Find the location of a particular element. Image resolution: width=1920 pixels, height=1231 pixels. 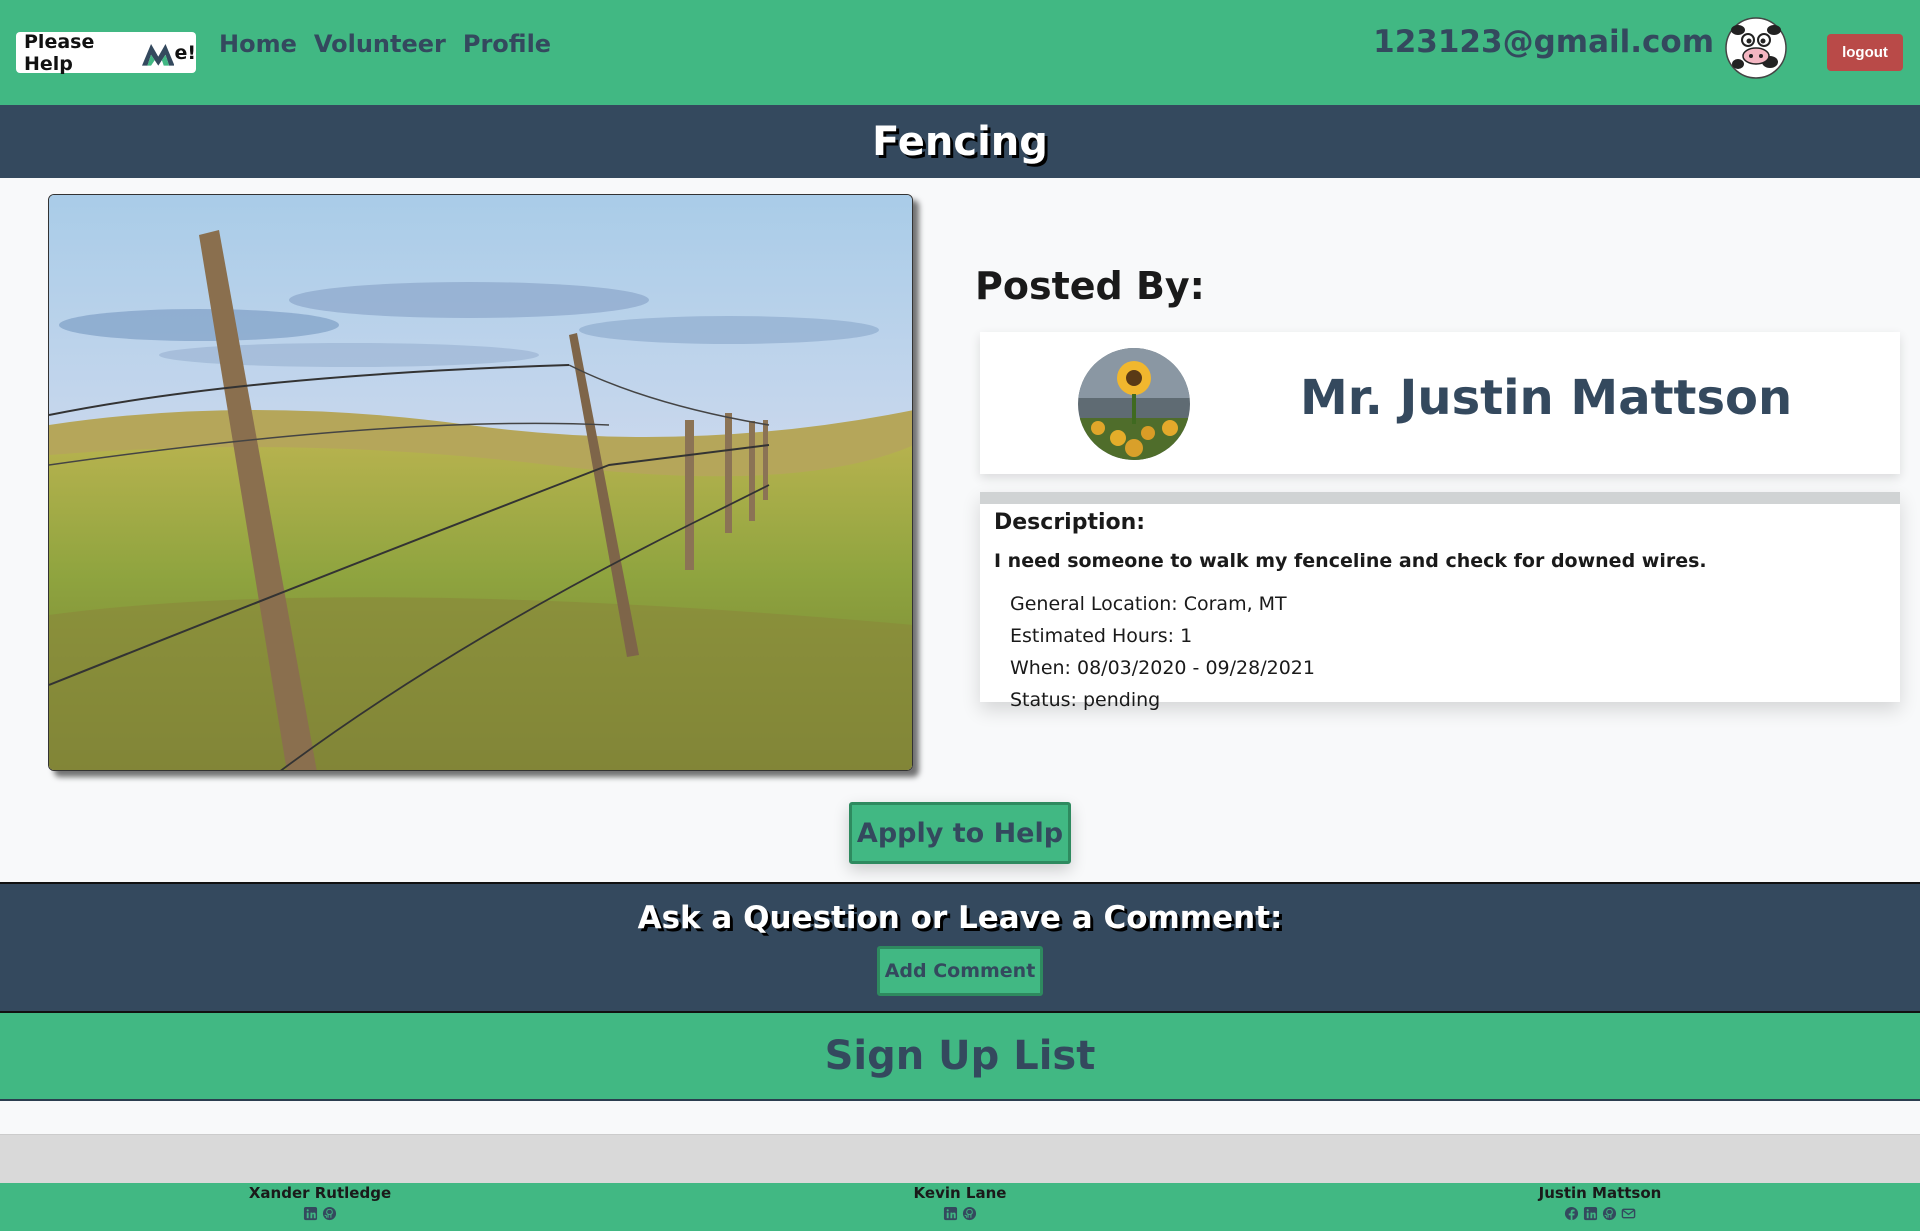

author-name: Kevin Lane is located at coordinates (960, 1193).